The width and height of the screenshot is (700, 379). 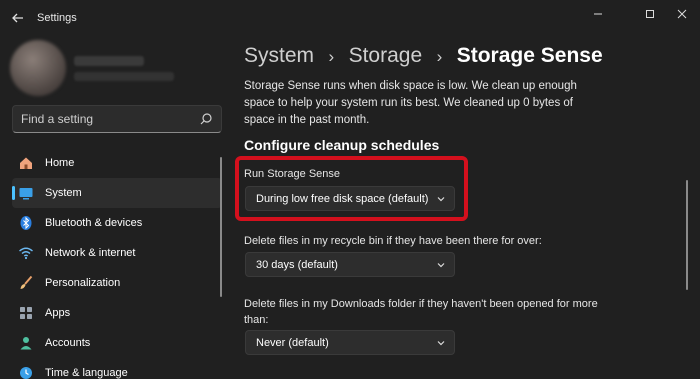 What do you see at coordinates (117, 343) in the screenshot?
I see `sidebar-item-accounts: Accounts` at bounding box center [117, 343].